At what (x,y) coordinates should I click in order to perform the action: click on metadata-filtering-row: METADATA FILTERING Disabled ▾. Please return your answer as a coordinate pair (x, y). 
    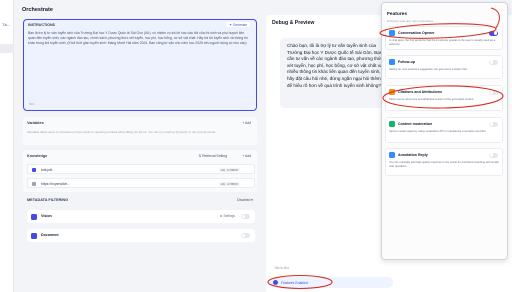
    Looking at the image, I should click on (140, 201).